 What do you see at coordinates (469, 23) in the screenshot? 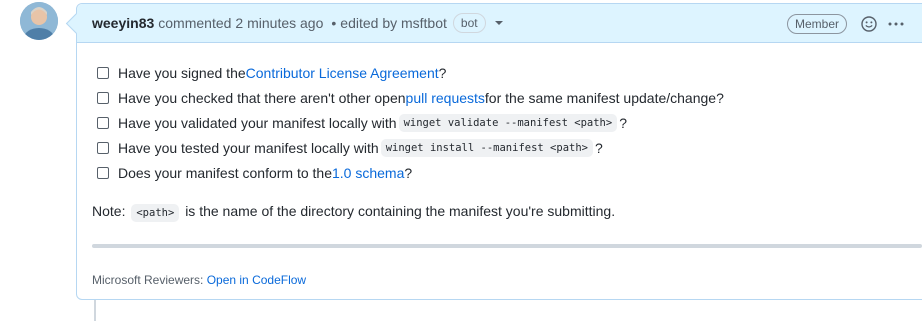
I see `bot-badge: bot` at bounding box center [469, 23].